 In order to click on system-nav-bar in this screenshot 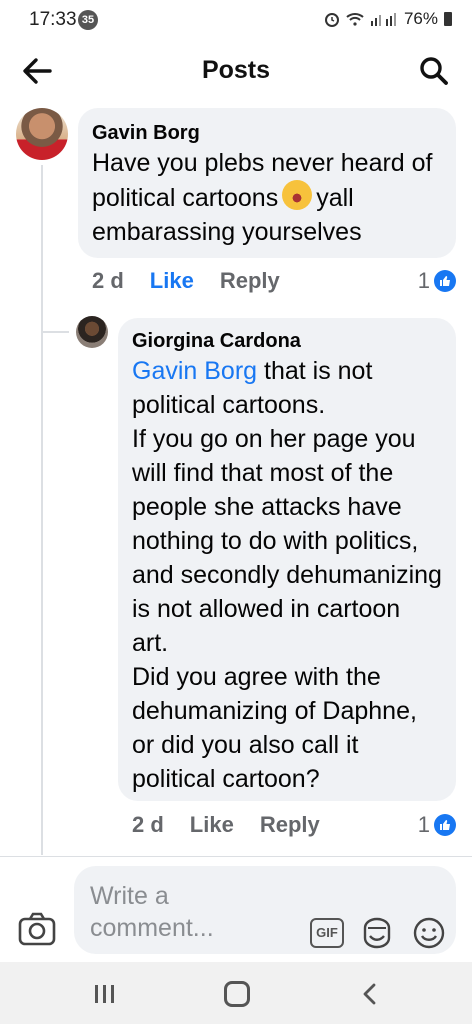, I will do `click(236, 993)`.